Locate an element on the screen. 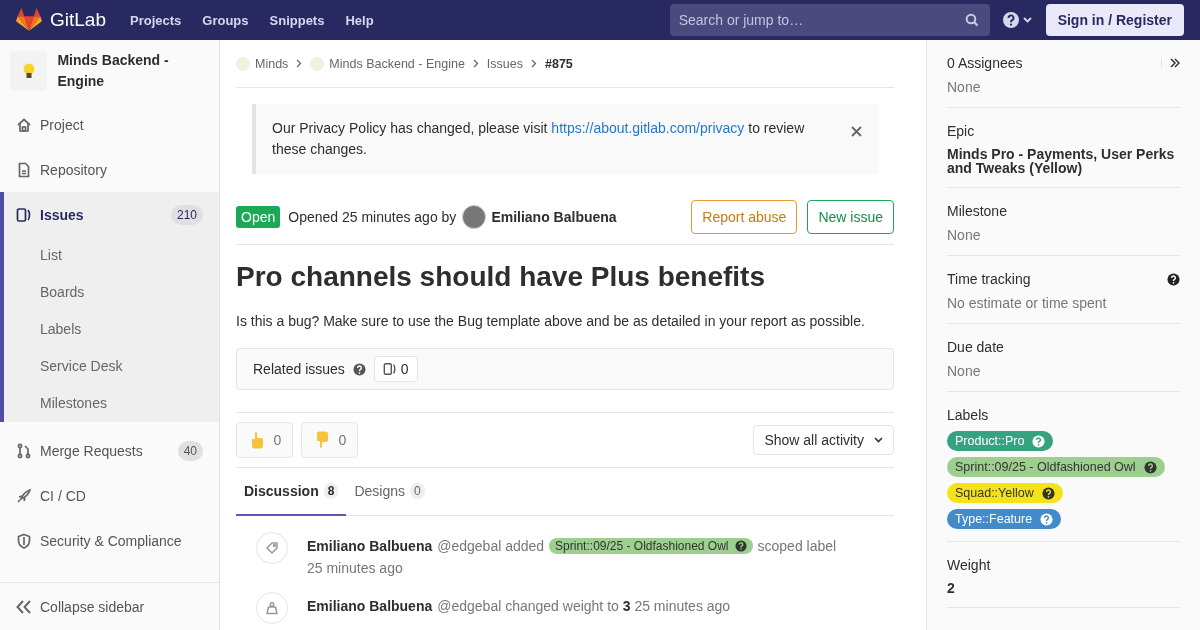  sidebar-item: CI / CD is located at coordinates (109, 495).